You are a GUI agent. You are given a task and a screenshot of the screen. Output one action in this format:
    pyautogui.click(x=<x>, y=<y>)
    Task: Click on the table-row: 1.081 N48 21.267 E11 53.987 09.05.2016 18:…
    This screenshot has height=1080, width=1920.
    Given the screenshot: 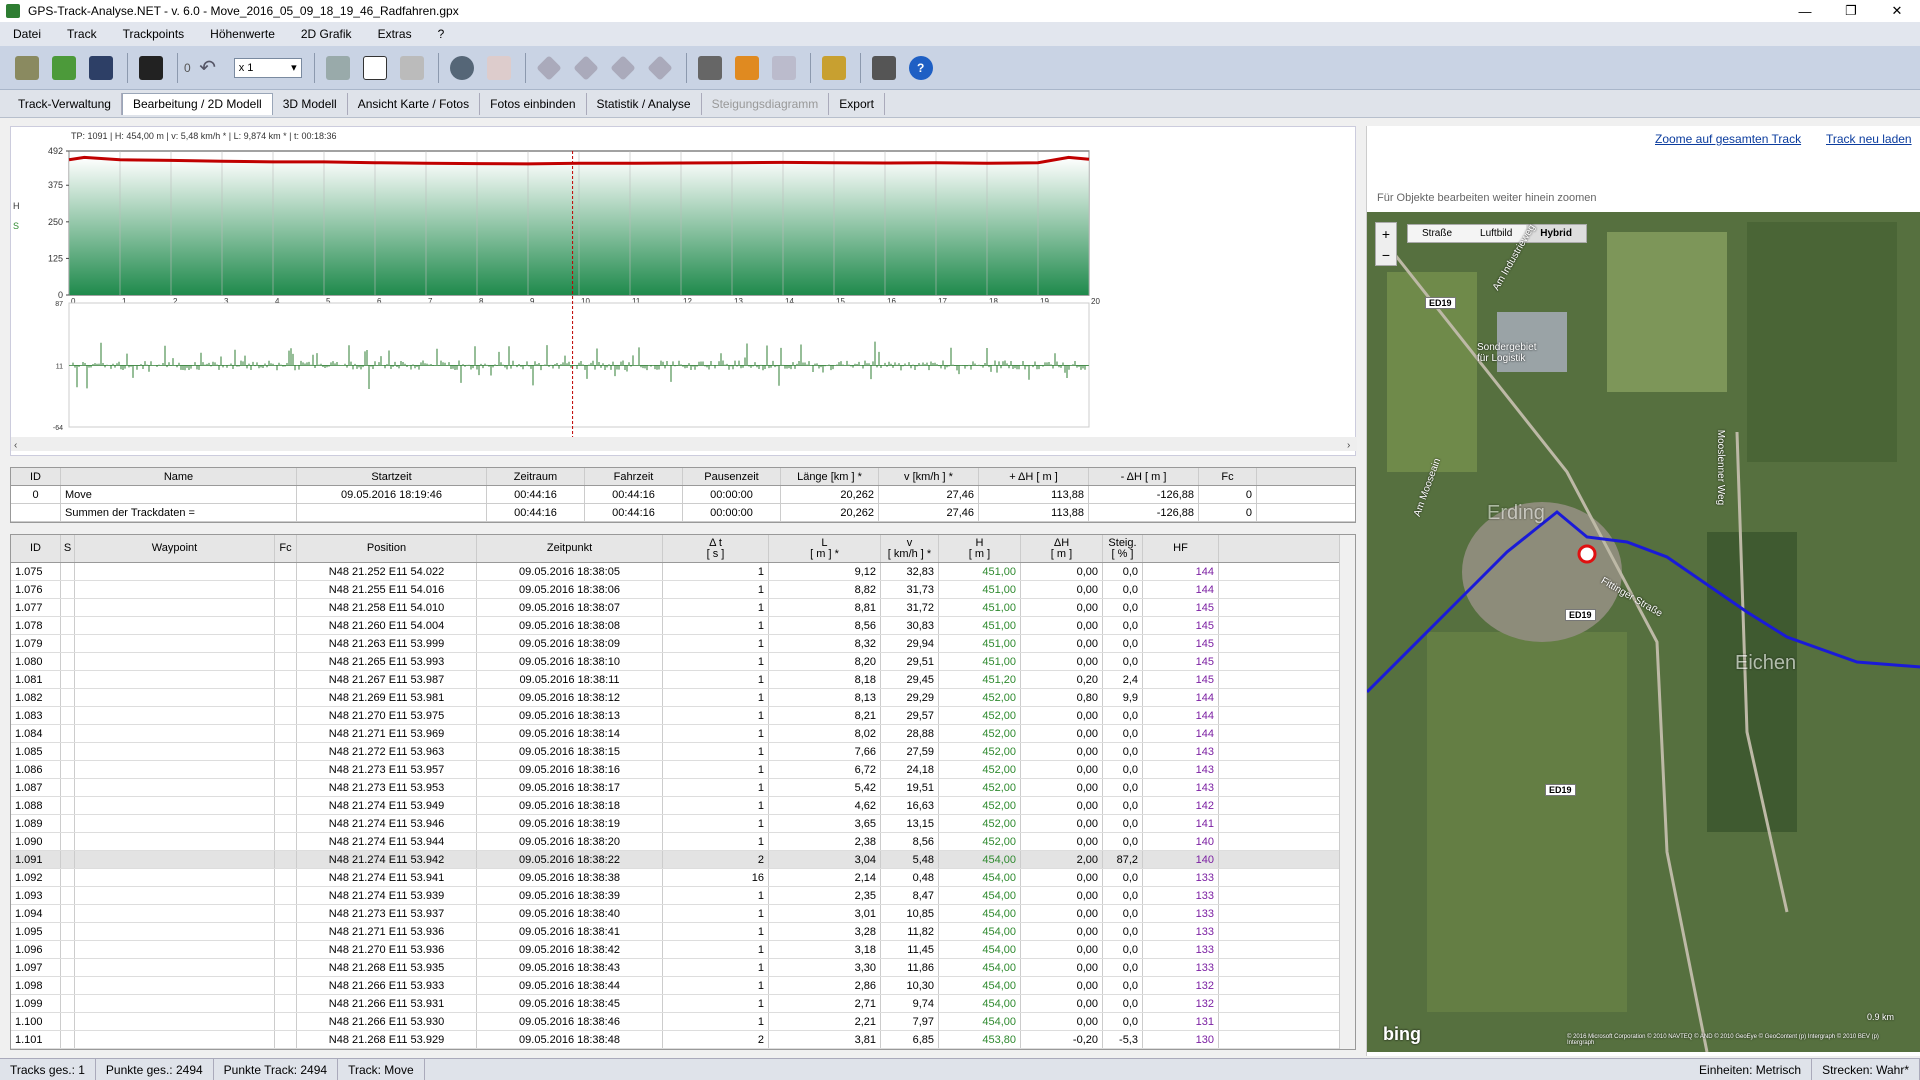 What is the action you would take?
    pyautogui.click(x=683, y=680)
    